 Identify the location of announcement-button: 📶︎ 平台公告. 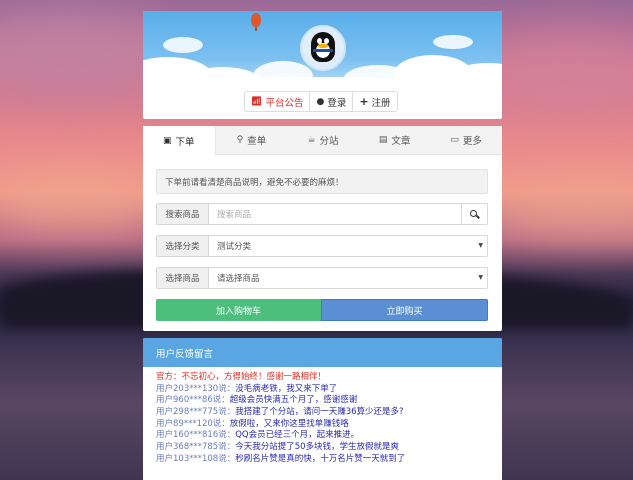
(278, 101).